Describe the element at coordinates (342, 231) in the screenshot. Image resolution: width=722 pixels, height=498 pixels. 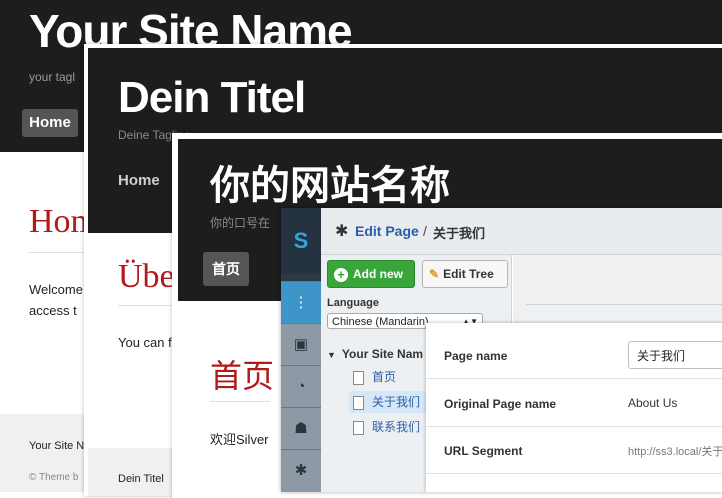
I see `gear-icon: ✱` at that location.